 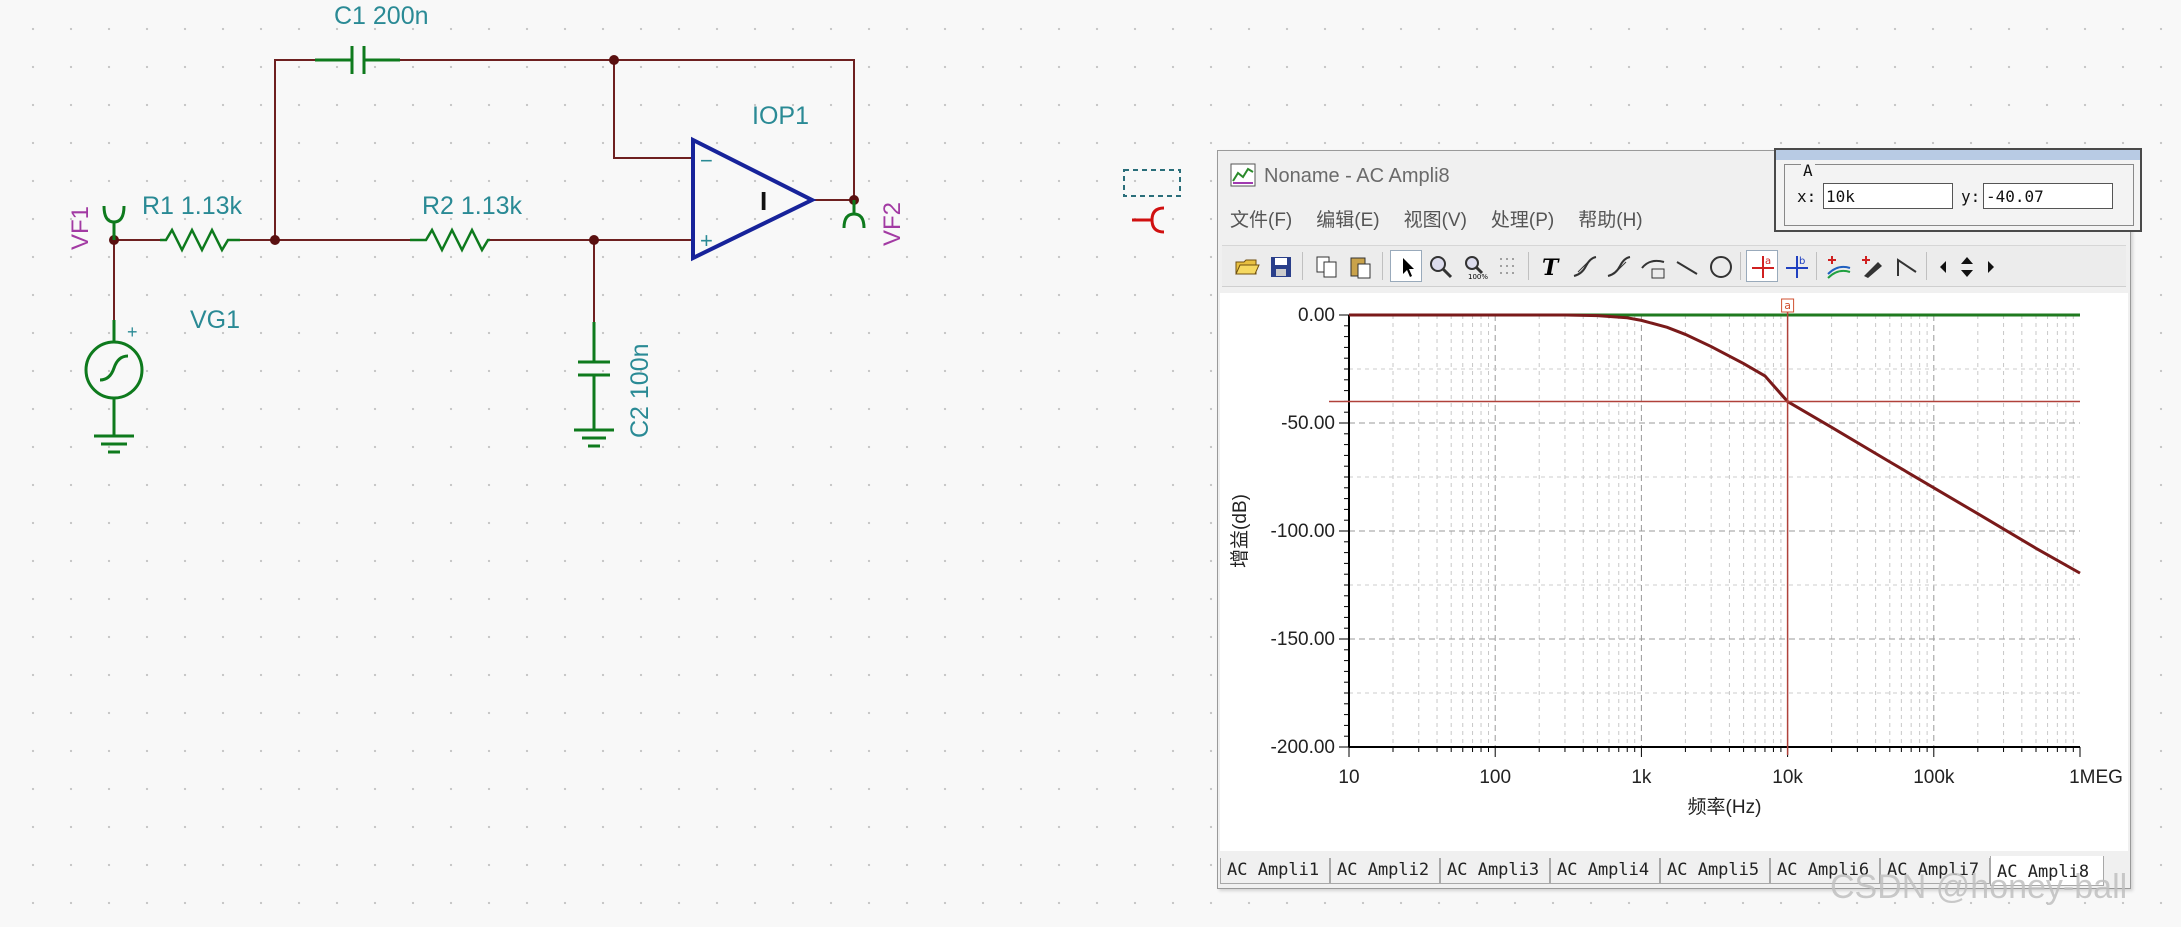 I want to click on zoom-in-icon, so click(x=1441, y=267).